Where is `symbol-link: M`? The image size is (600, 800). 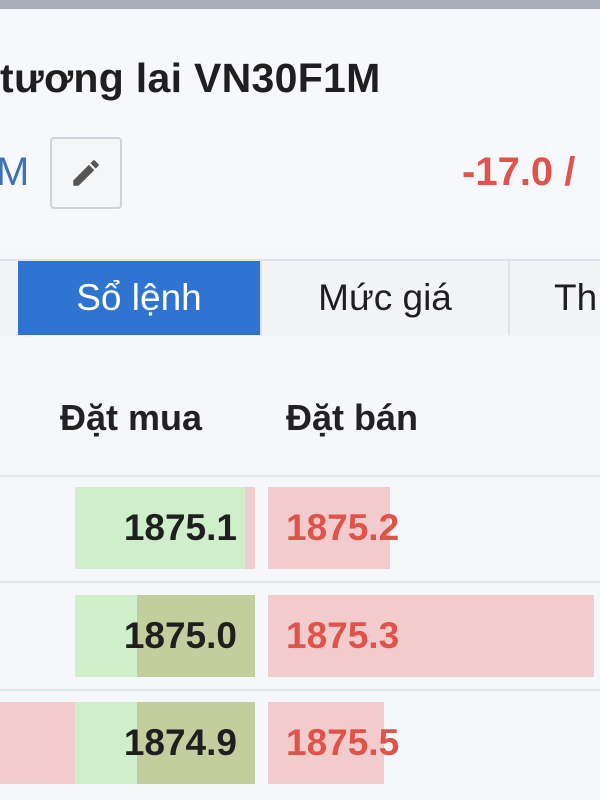 symbol-link: M is located at coordinates (14, 172).